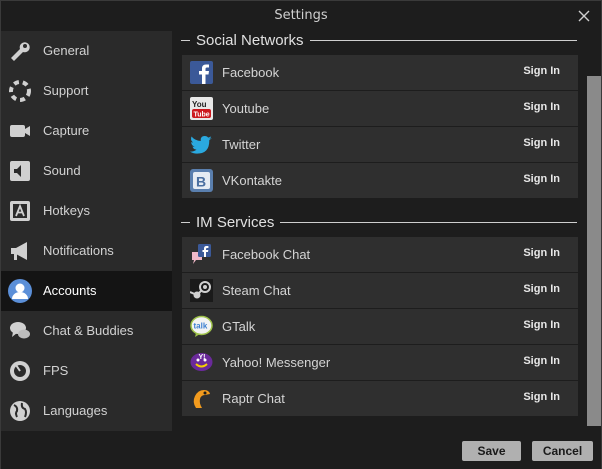 Image resolution: width=602 pixels, height=469 pixels. I want to click on megaphone-icon, so click(20, 251).